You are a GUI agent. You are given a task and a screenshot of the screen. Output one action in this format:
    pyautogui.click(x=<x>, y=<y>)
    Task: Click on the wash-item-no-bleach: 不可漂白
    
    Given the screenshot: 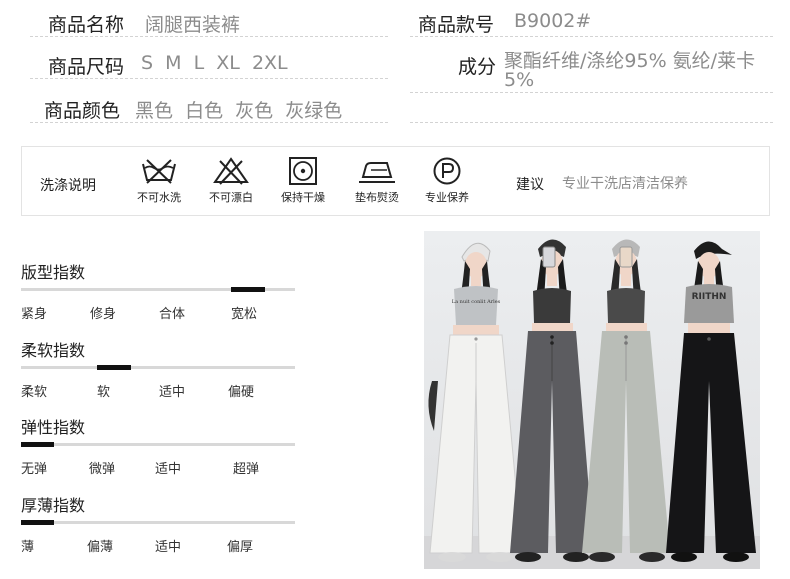 What is the action you would take?
    pyautogui.click(x=231, y=181)
    